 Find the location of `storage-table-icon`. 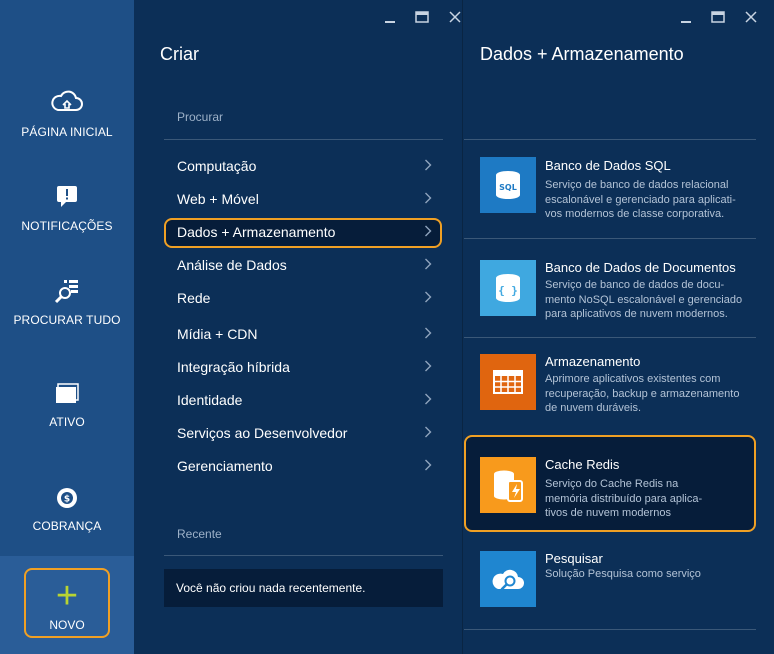

storage-table-icon is located at coordinates (508, 382).